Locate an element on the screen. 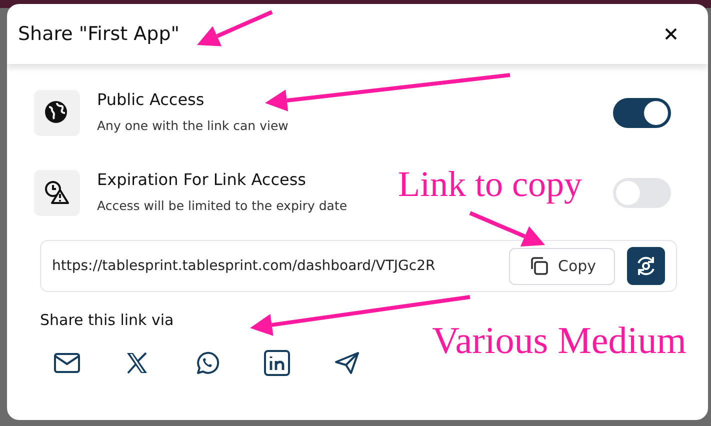 The width and height of the screenshot is (711, 426). annotation-text: Various Medium is located at coordinates (559, 341).